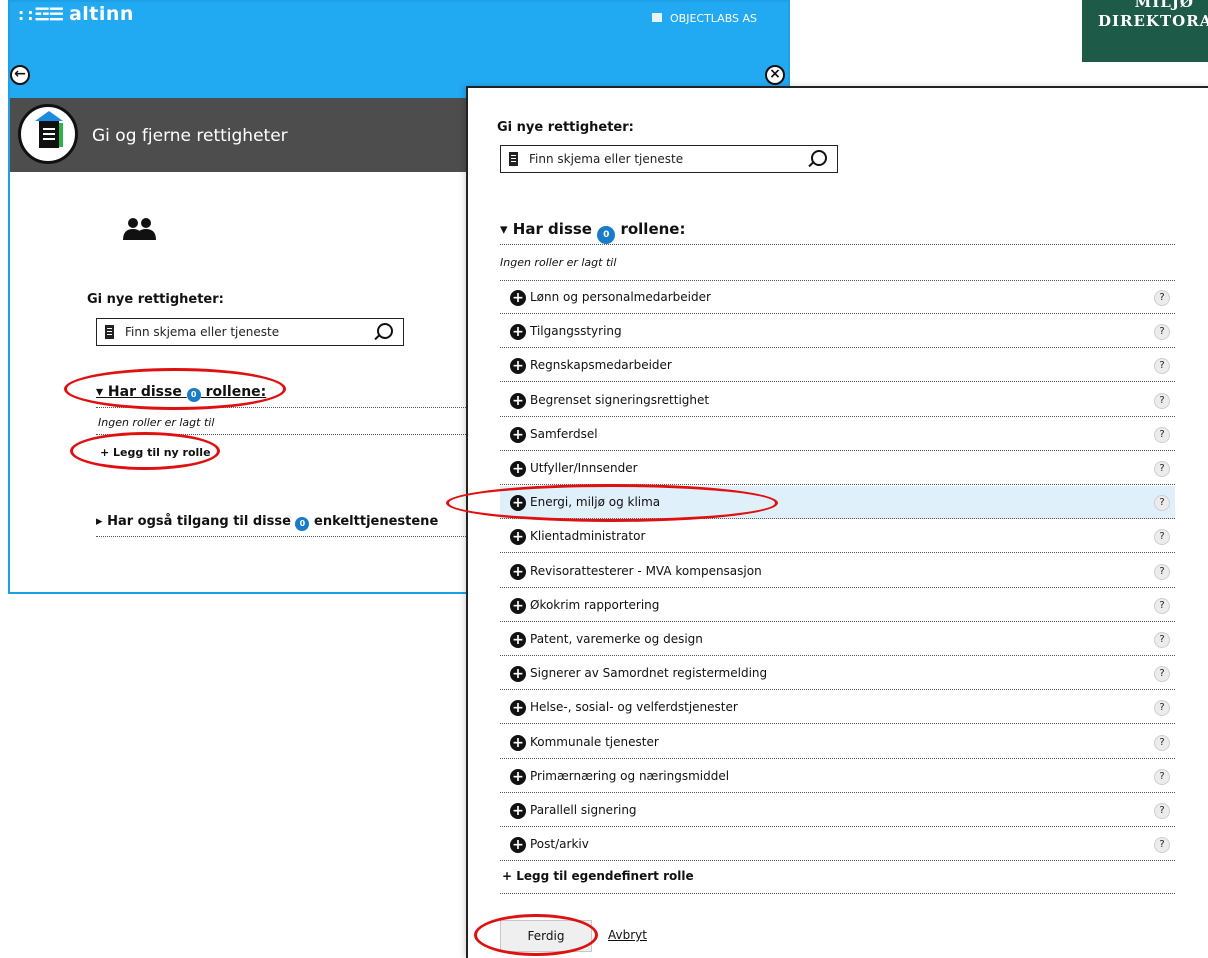 The image size is (1208, 958). What do you see at coordinates (1145, 31) in the screenshot?
I see `miljodirektoratet-logo: MILJØ DIREKTORATET` at bounding box center [1145, 31].